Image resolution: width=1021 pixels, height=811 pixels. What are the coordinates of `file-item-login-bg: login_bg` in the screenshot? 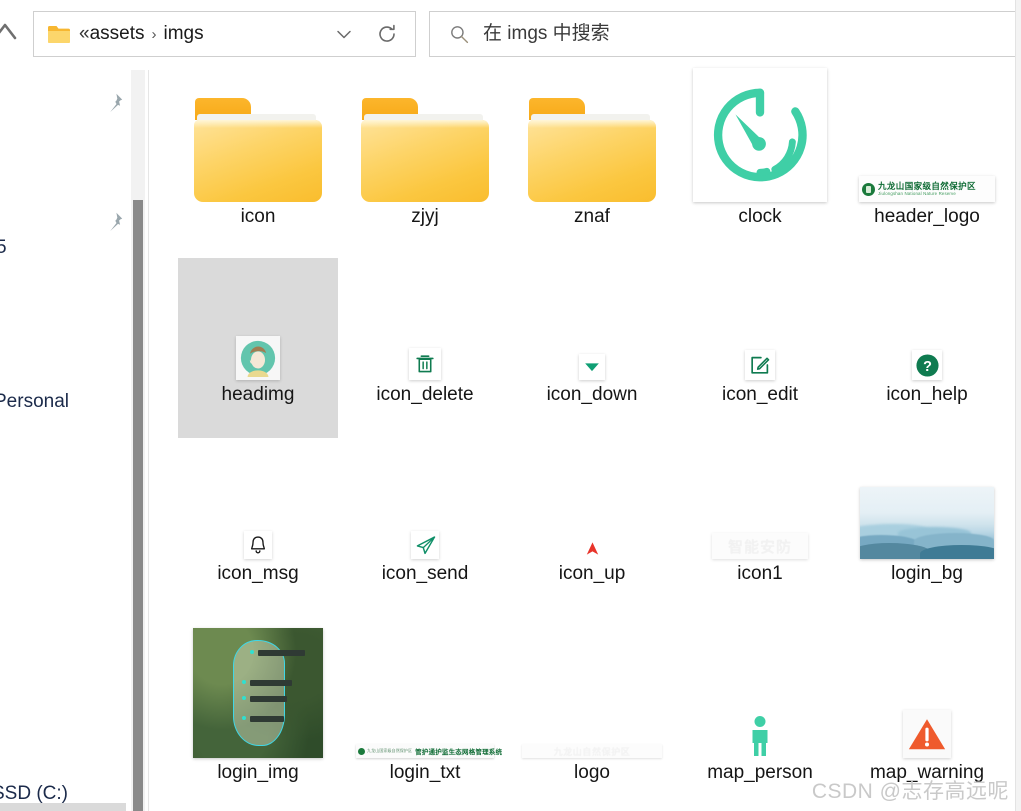 It's located at (927, 513).